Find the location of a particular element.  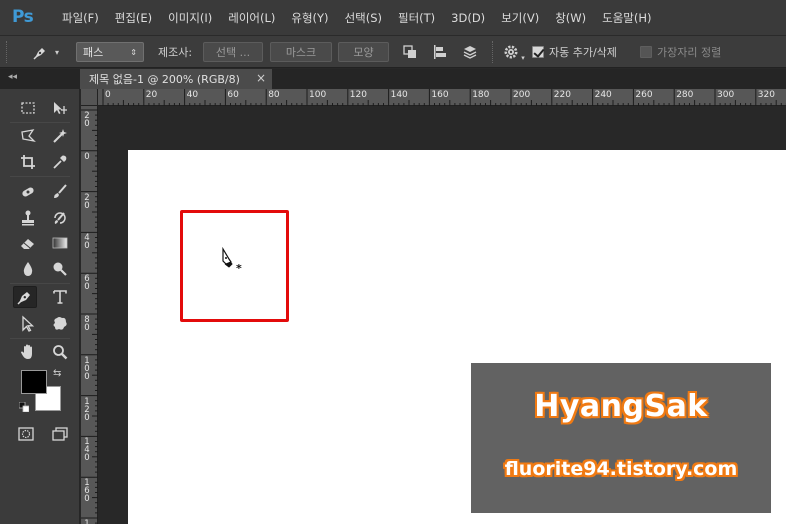

make-shape-button: 모양 is located at coordinates (363, 52).